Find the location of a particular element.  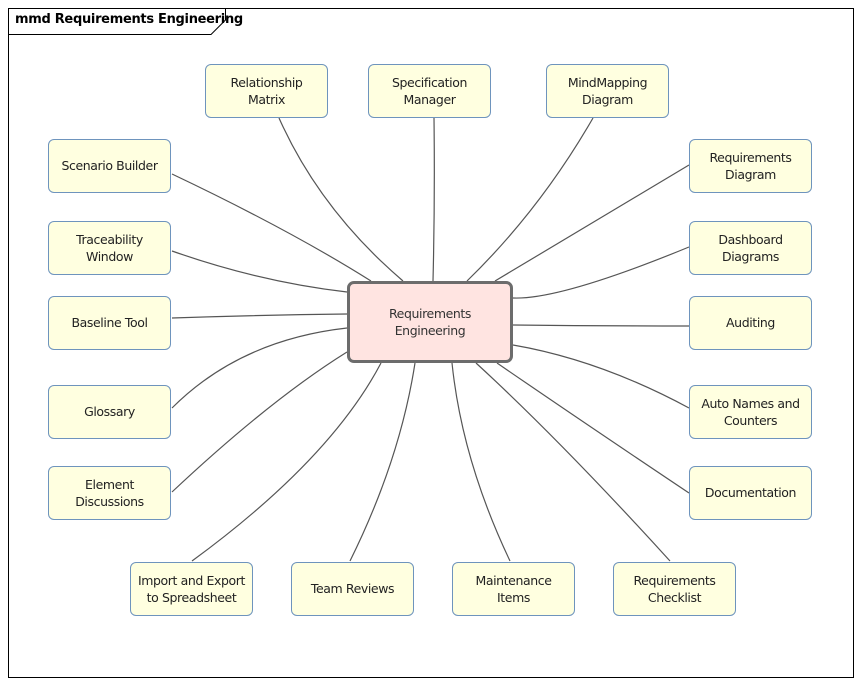

topic-requirements-diagram: Requirements Diagram is located at coordinates (750, 166).